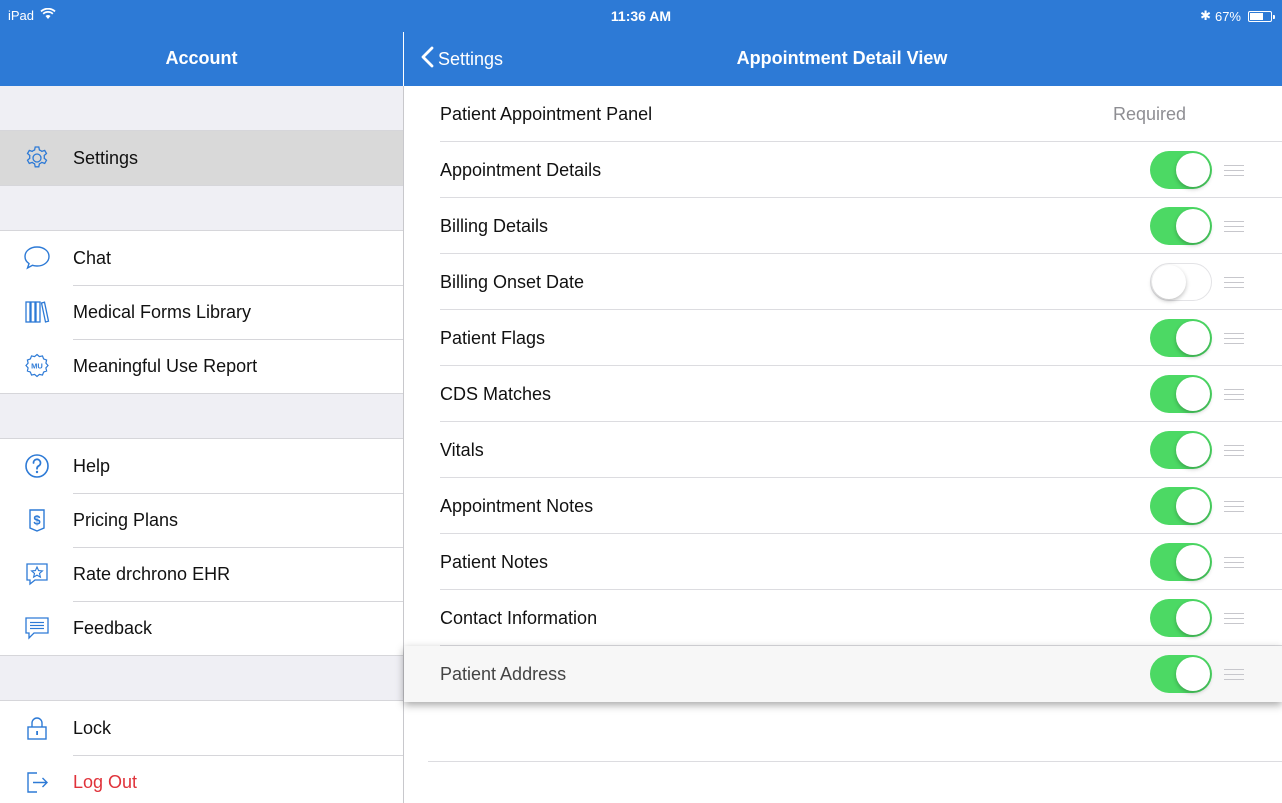 This screenshot has width=1282, height=803. I want to click on dollar-icon: $, so click(37, 520).